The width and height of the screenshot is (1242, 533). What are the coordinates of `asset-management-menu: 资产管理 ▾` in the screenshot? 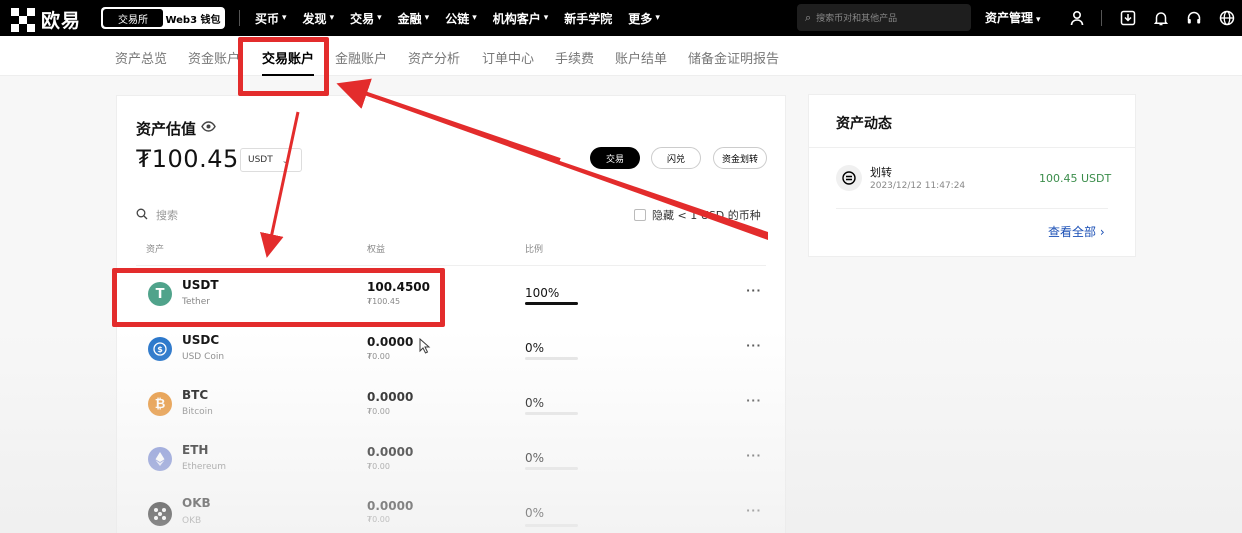 It's located at (1013, 17).